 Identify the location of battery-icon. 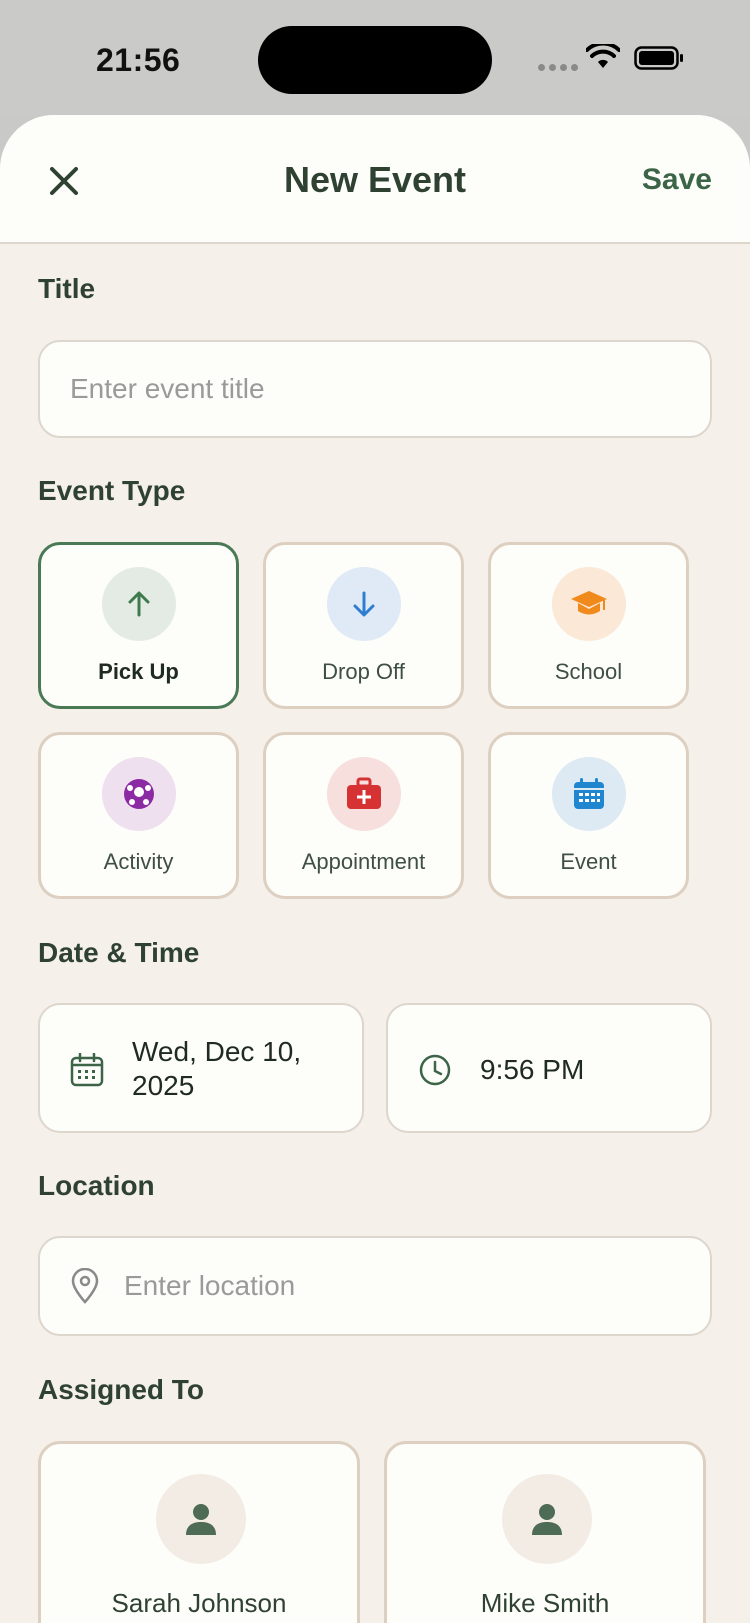
(658, 58).